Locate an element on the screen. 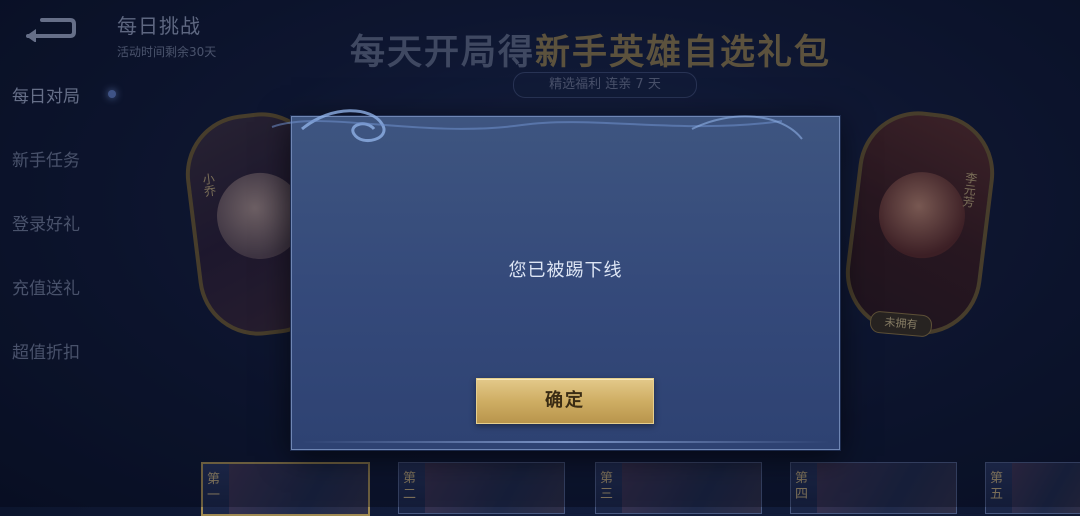 This screenshot has width=1080, height=516. confirm-button-label: 确定 is located at coordinates (565, 400).